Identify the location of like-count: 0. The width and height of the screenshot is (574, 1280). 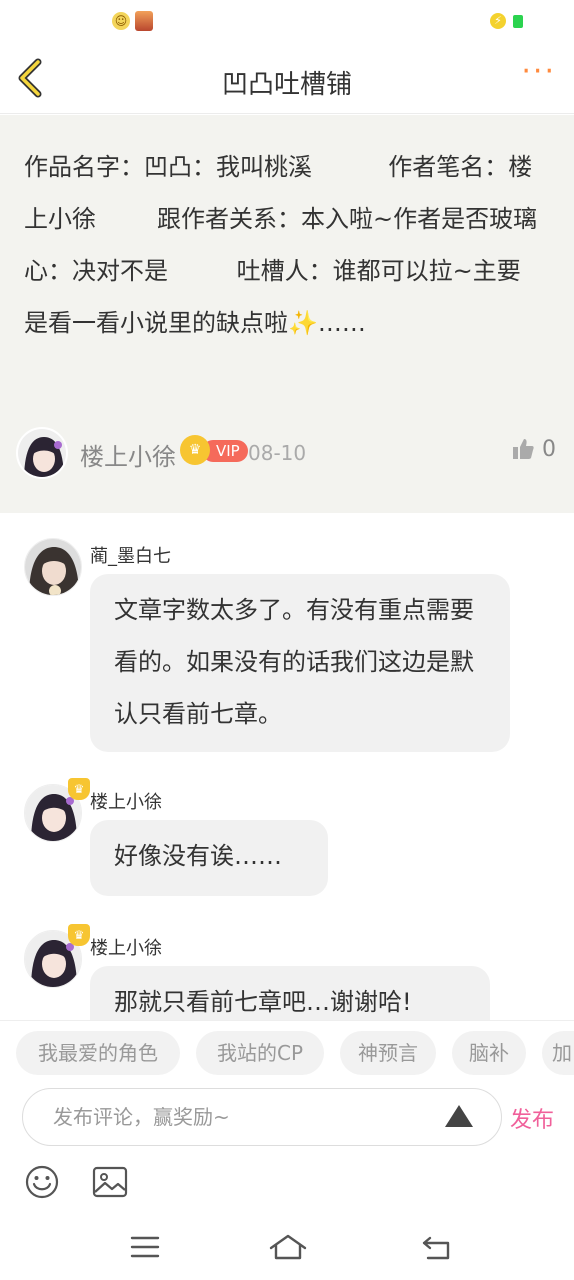
(549, 449).